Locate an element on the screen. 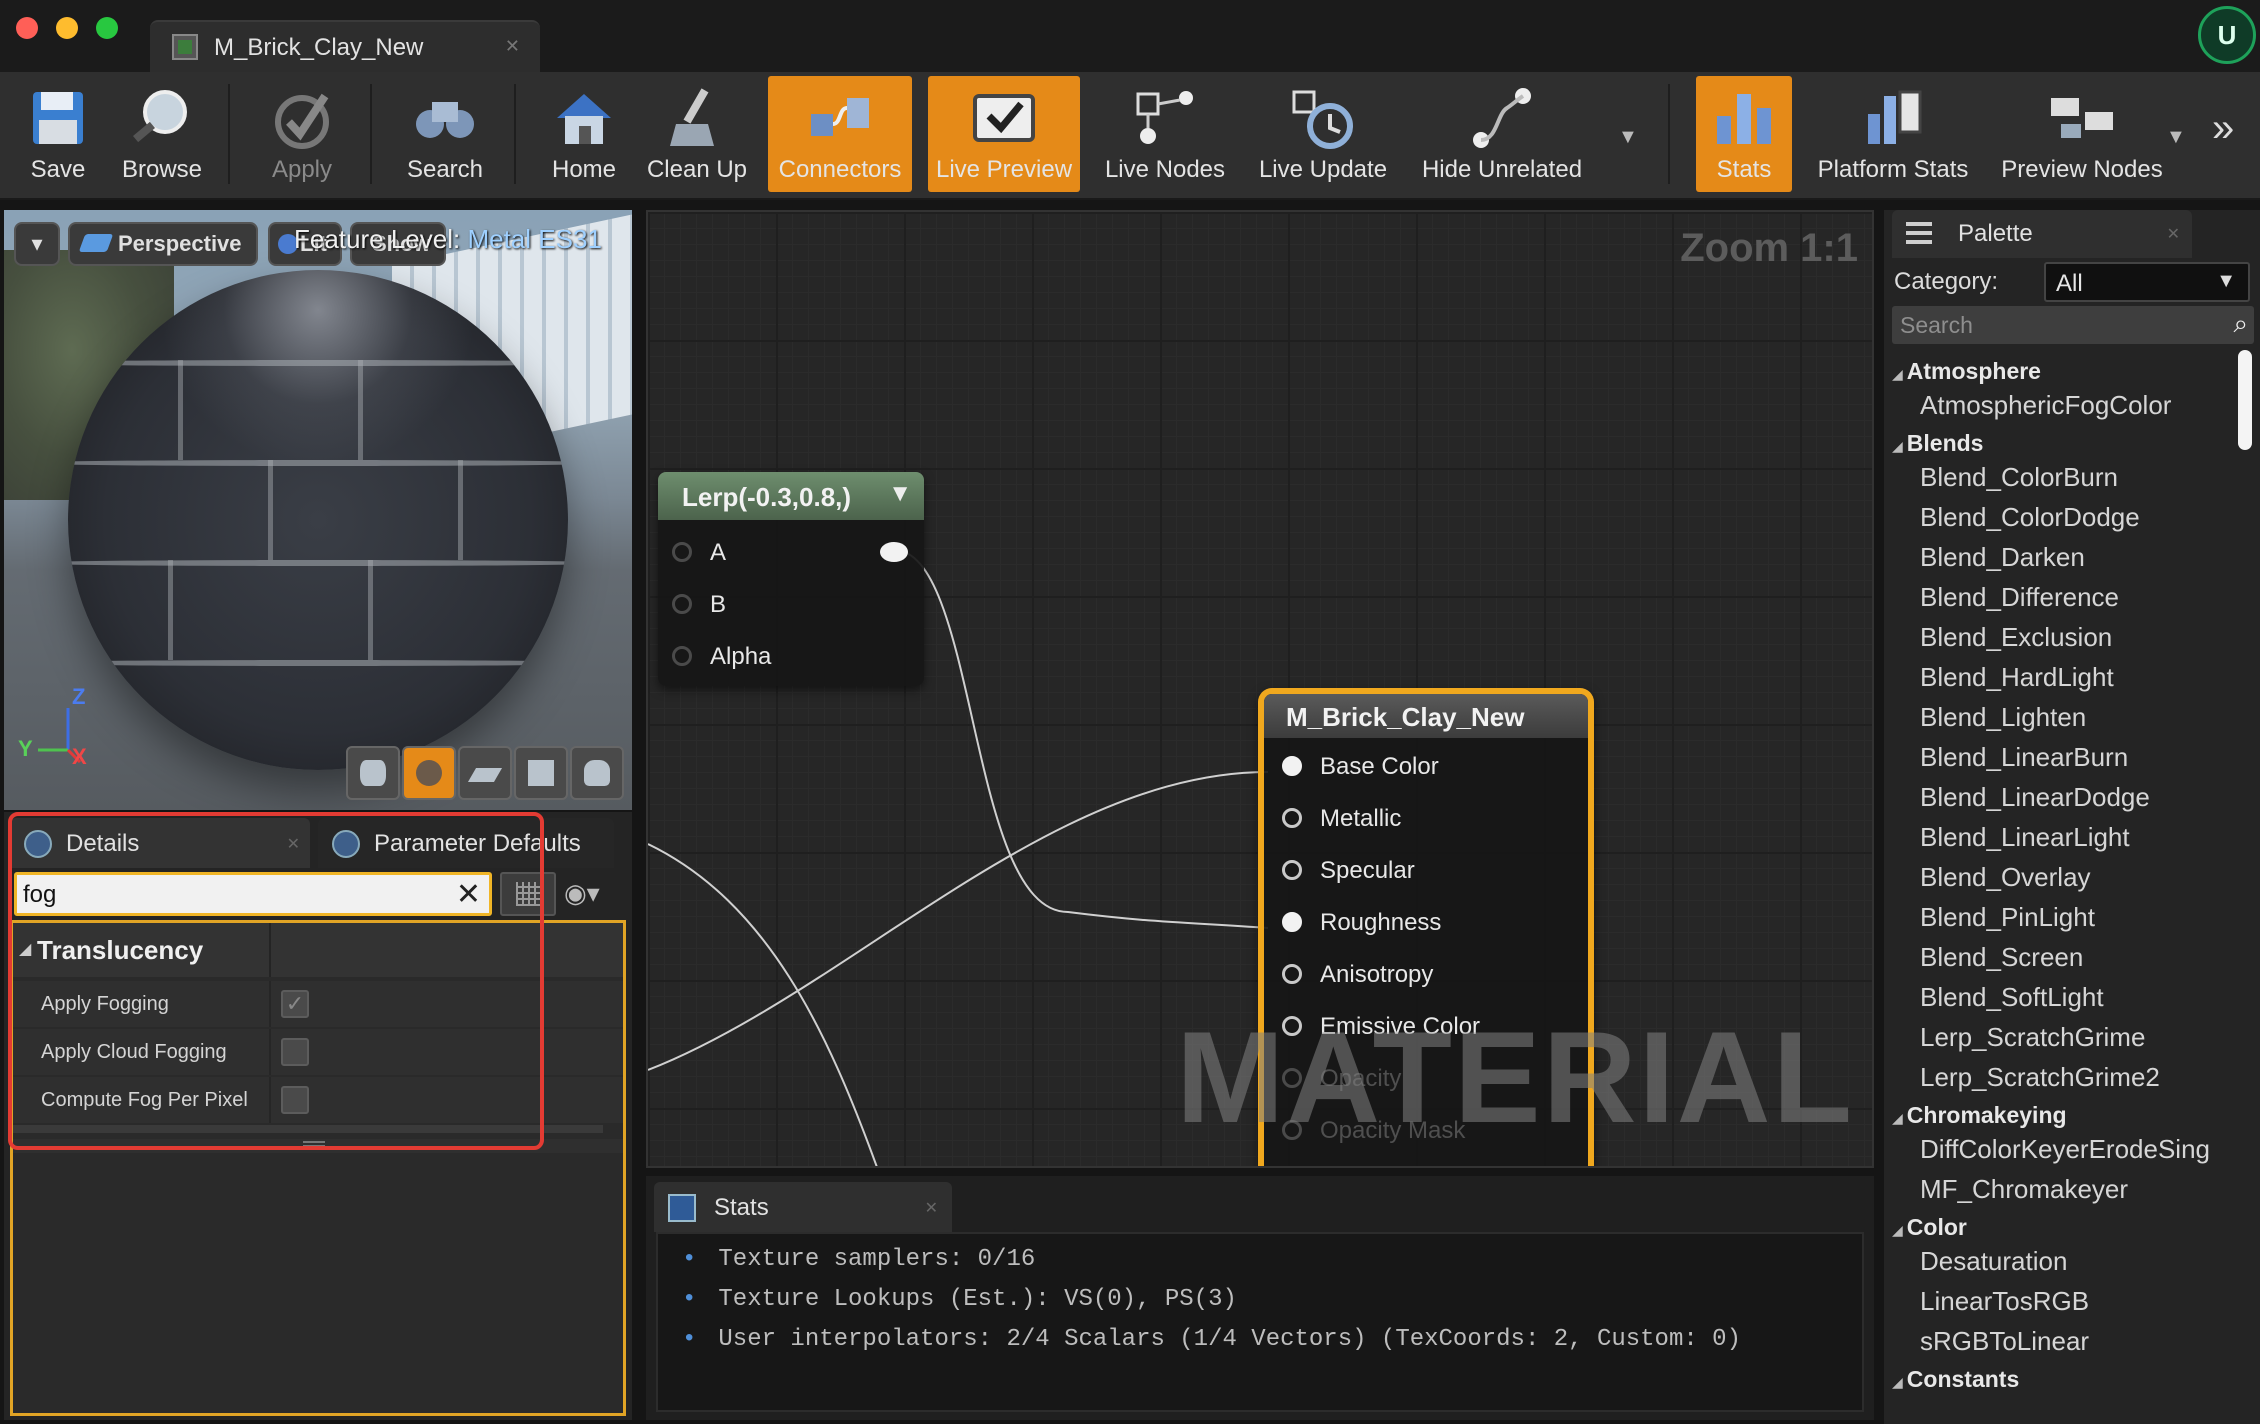  palette-item: MF_Chromakeyer is located at coordinates (2024, 1189).